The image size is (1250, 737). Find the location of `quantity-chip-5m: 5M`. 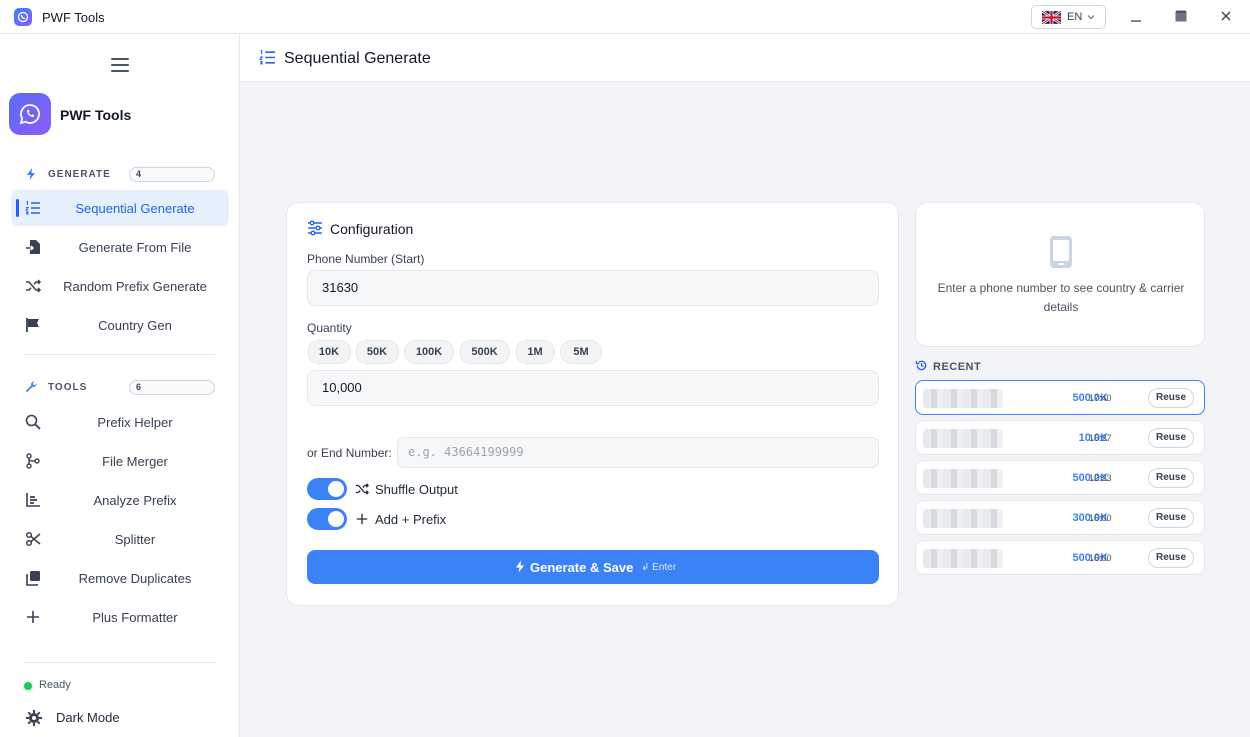

quantity-chip-5m: 5M is located at coordinates (581, 352).